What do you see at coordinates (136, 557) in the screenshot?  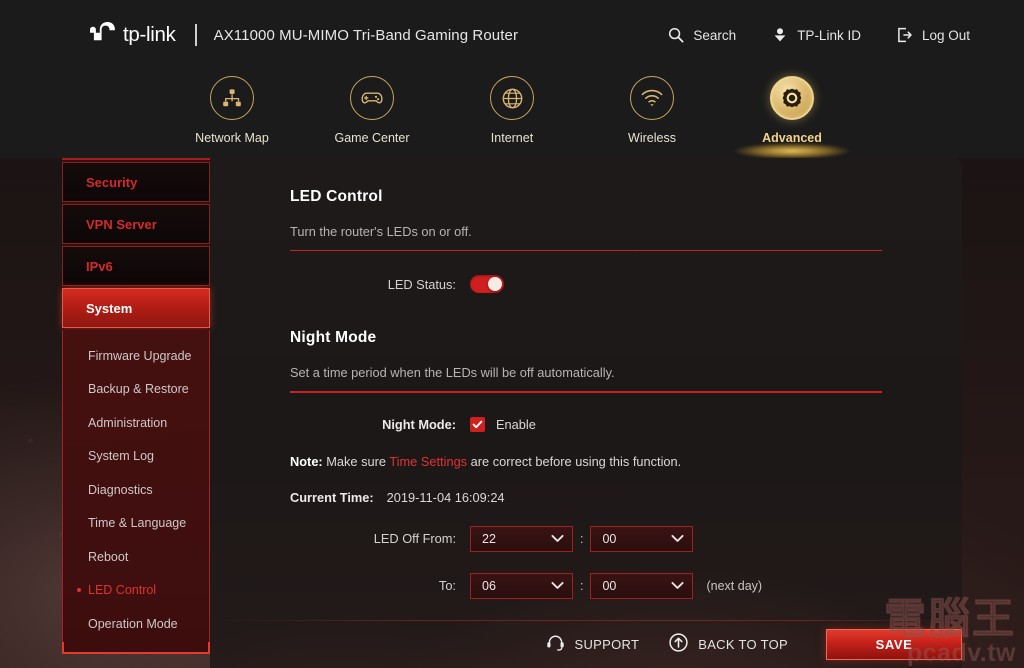 I see `sidebar-subitem-reboot: Reboot` at bounding box center [136, 557].